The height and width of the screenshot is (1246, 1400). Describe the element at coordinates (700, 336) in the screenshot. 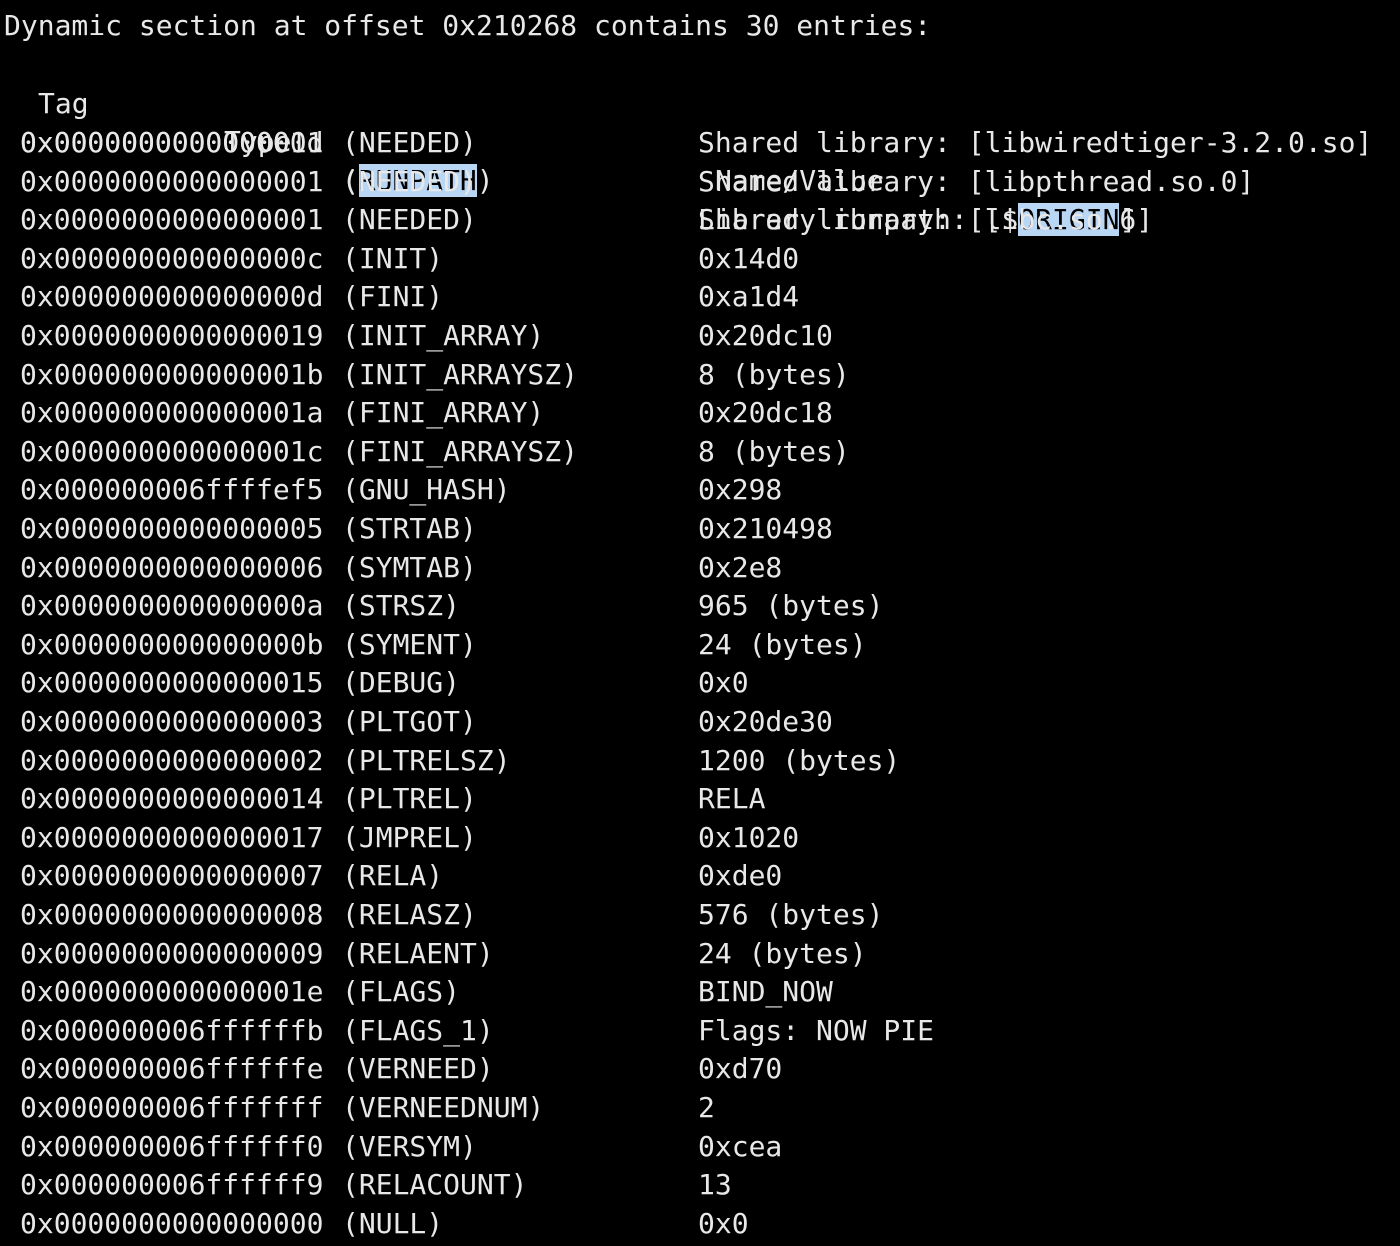

I see `table-row: 0x0000000000000019 (INIT_ARRAY) 0x20dc10` at that location.